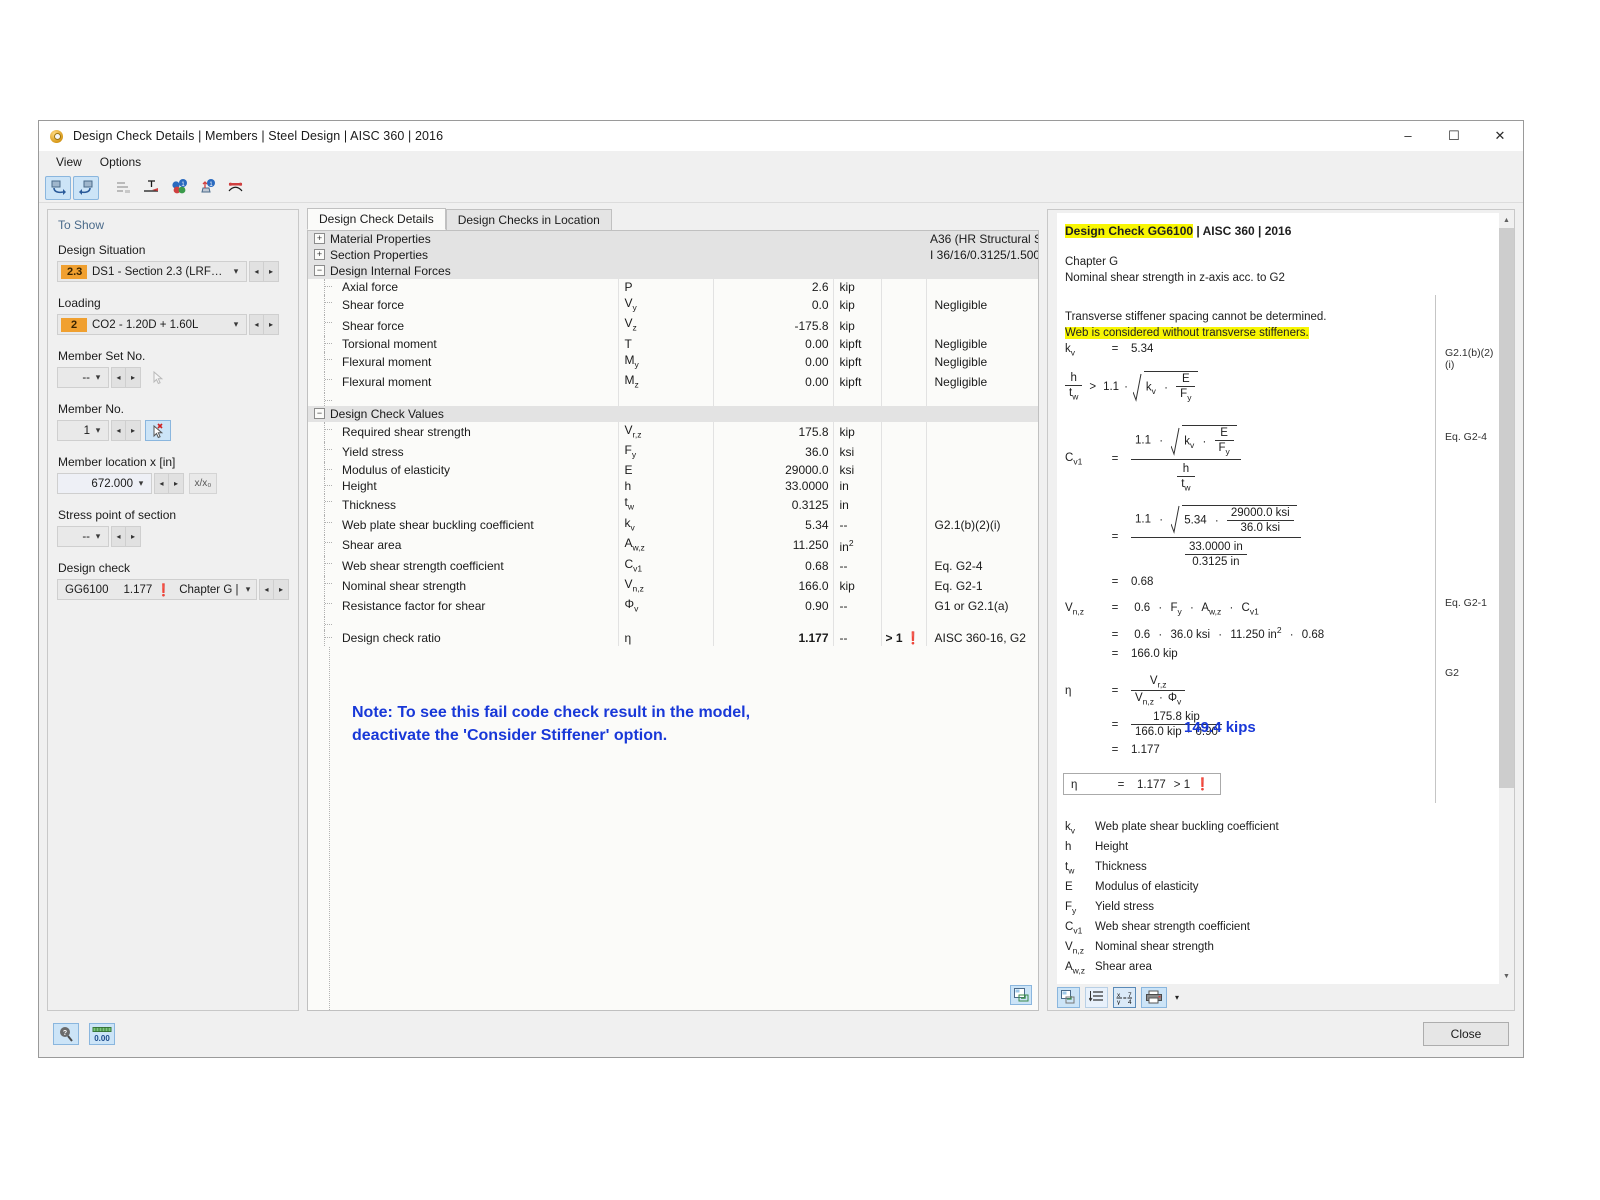  What do you see at coordinates (1500, 136) in the screenshot?
I see `close-window-button: ✕` at bounding box center [1500, 136].